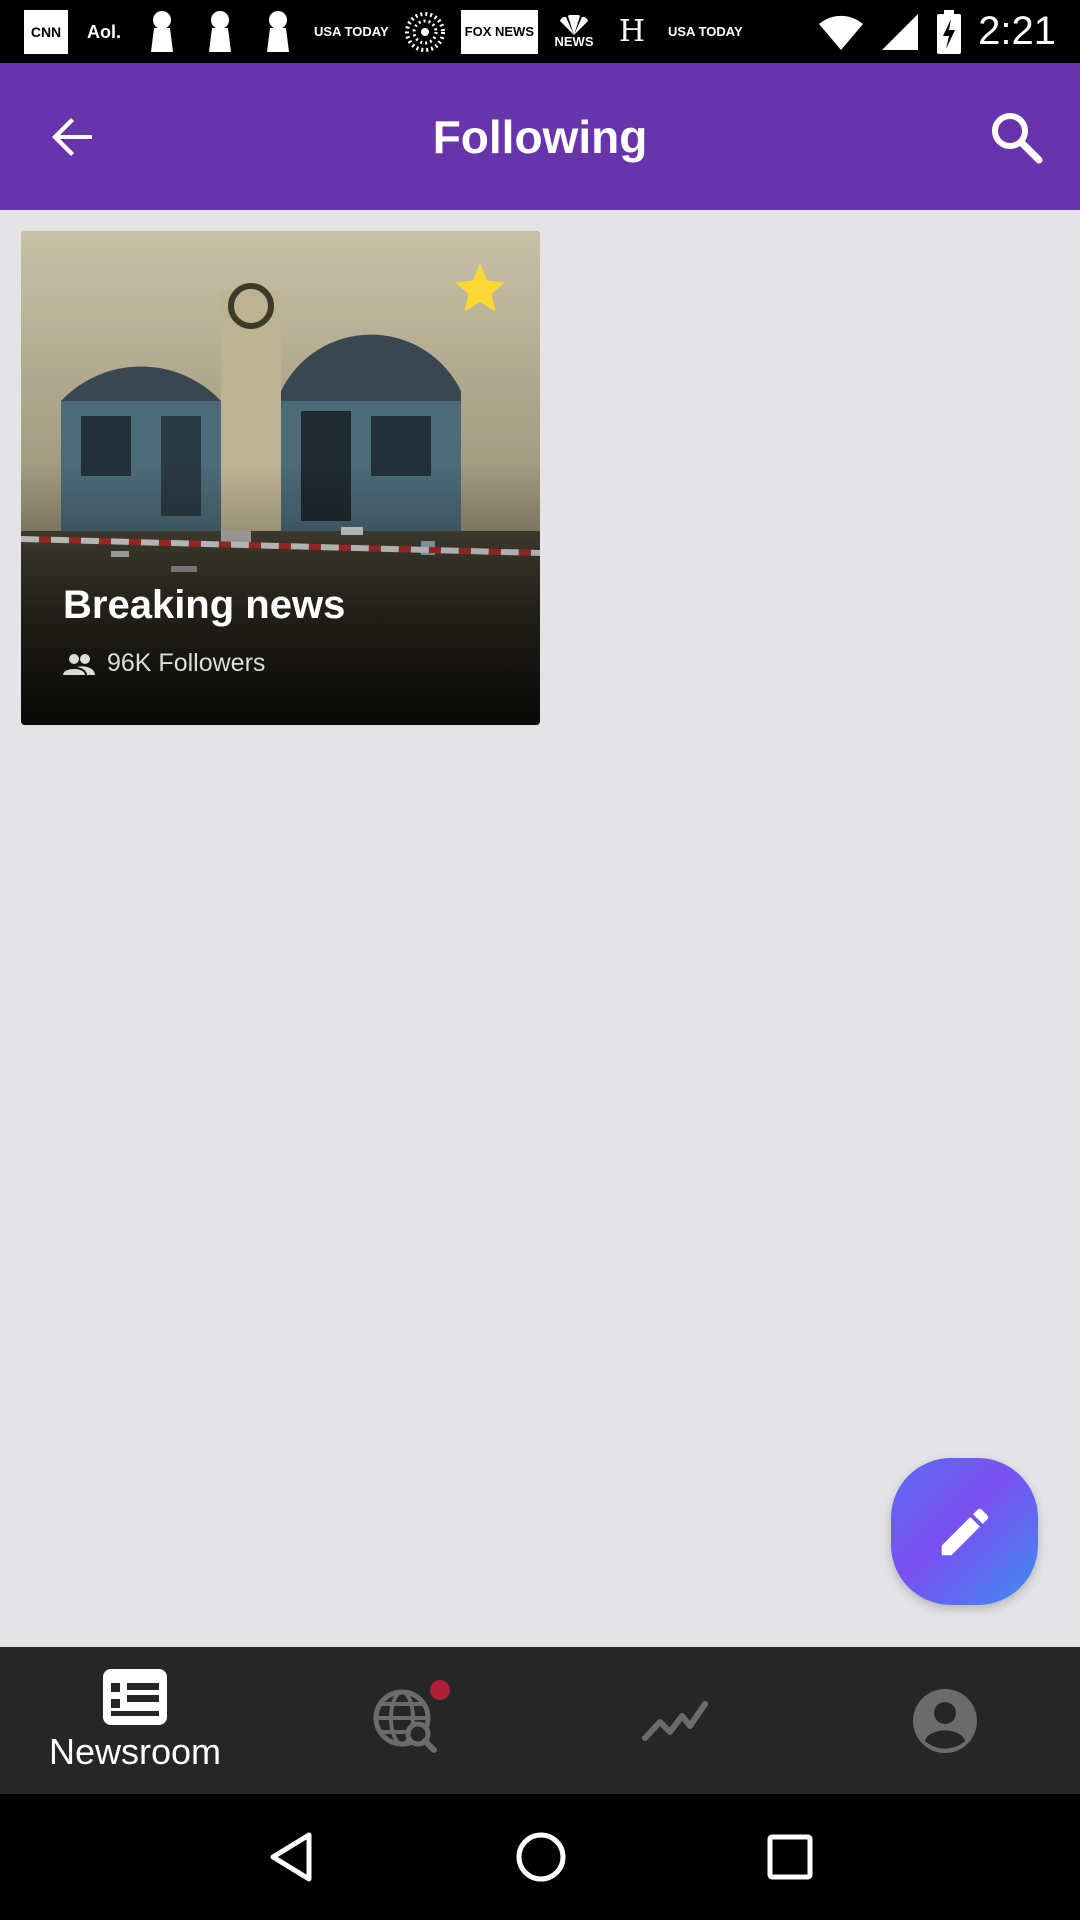  I want to click on system-navigation, so click(540, 1857).